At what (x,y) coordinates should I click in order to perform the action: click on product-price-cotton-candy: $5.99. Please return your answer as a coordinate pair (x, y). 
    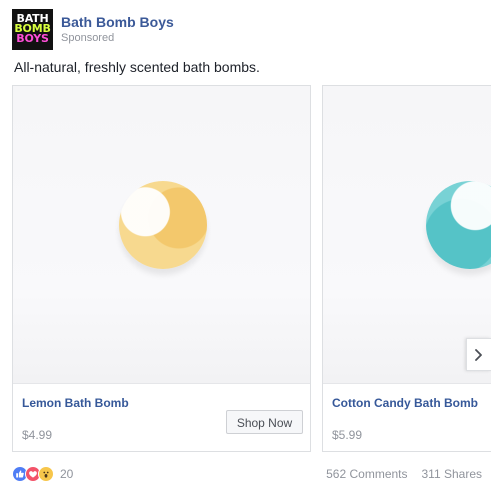
    Looking at the image, I should click on (347, 435).